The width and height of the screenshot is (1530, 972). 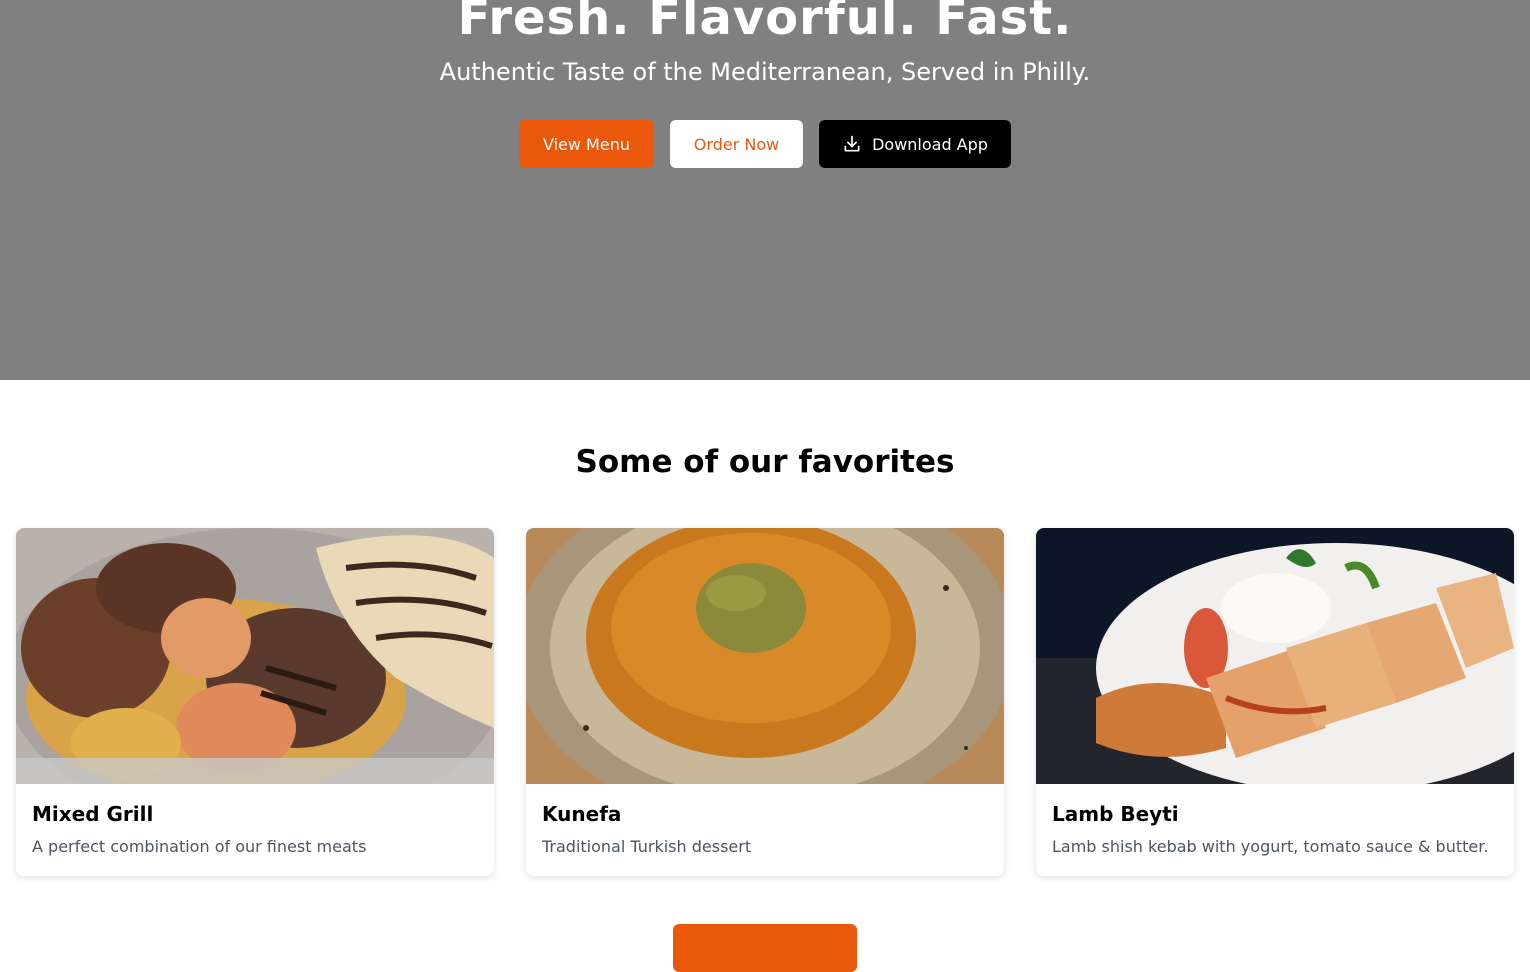 What do you see at coordinates (1115, 814) in the screenshot?
I see `card-title: Lamb Beyti` at bounding box center [1115, 814].